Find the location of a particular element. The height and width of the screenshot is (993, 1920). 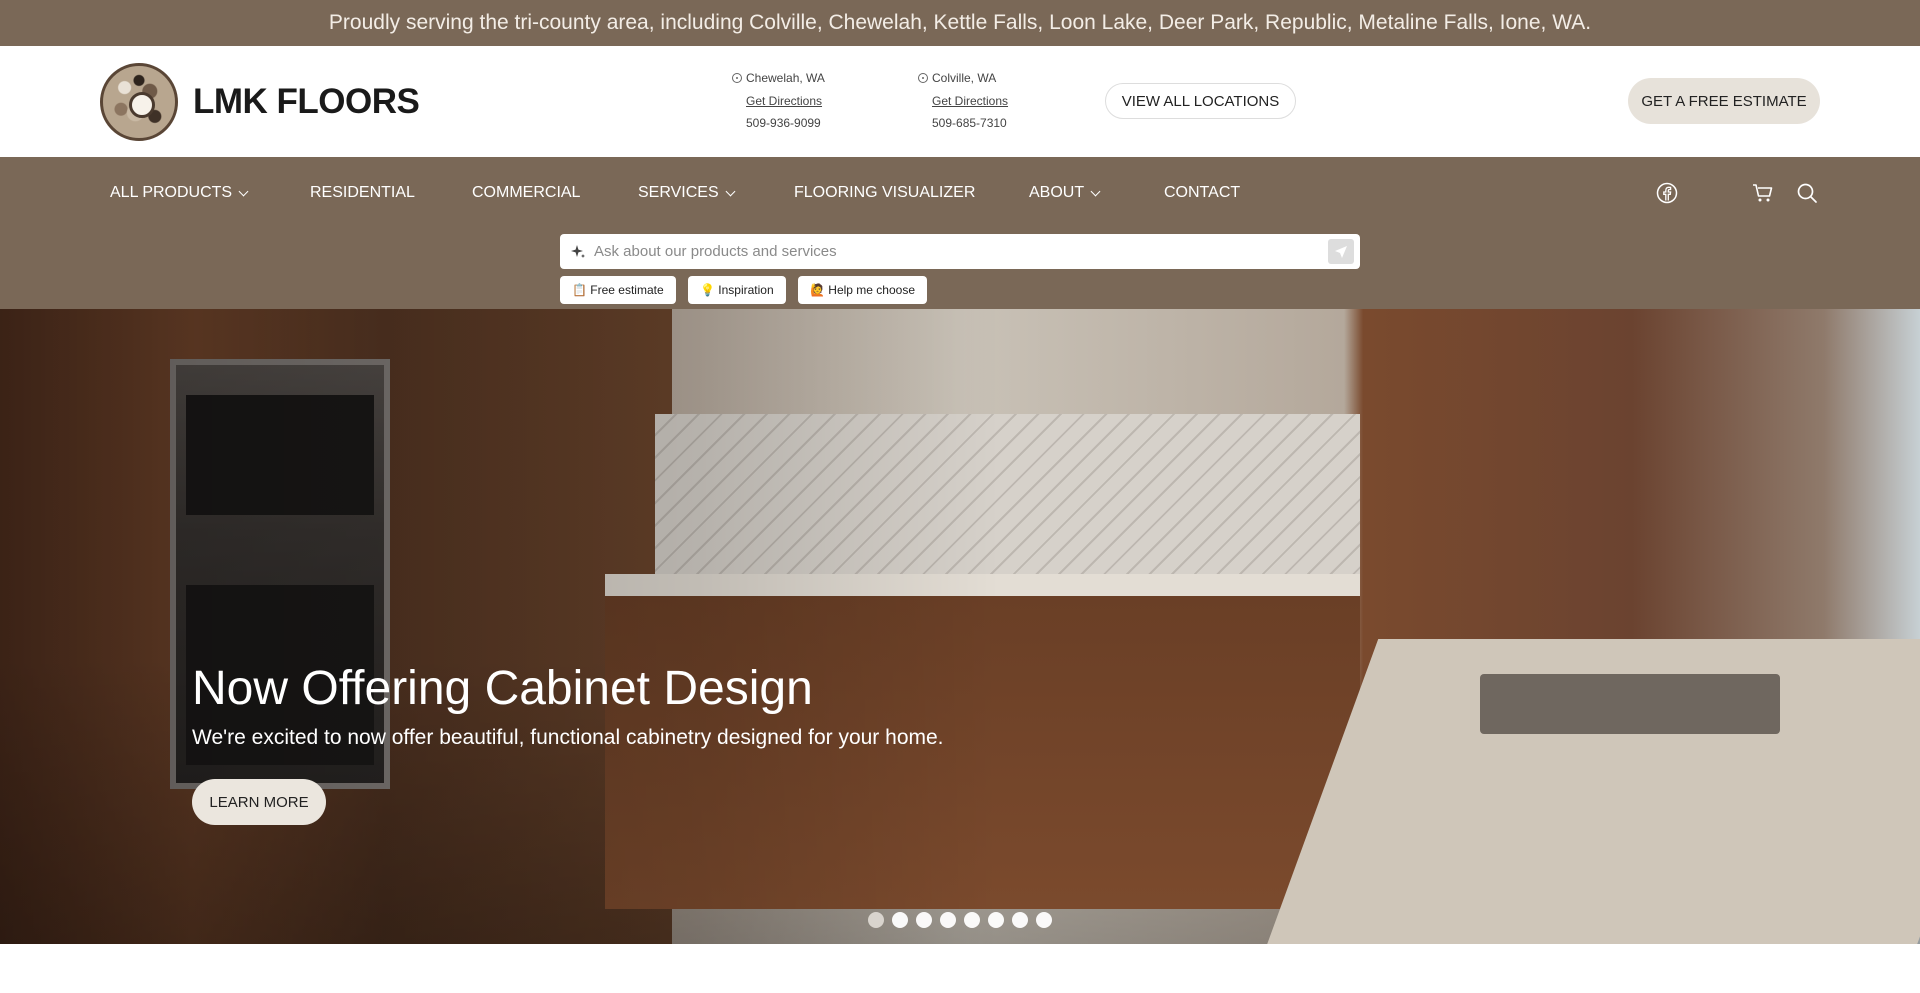

slider-dots is located at coordinates (960, 920).